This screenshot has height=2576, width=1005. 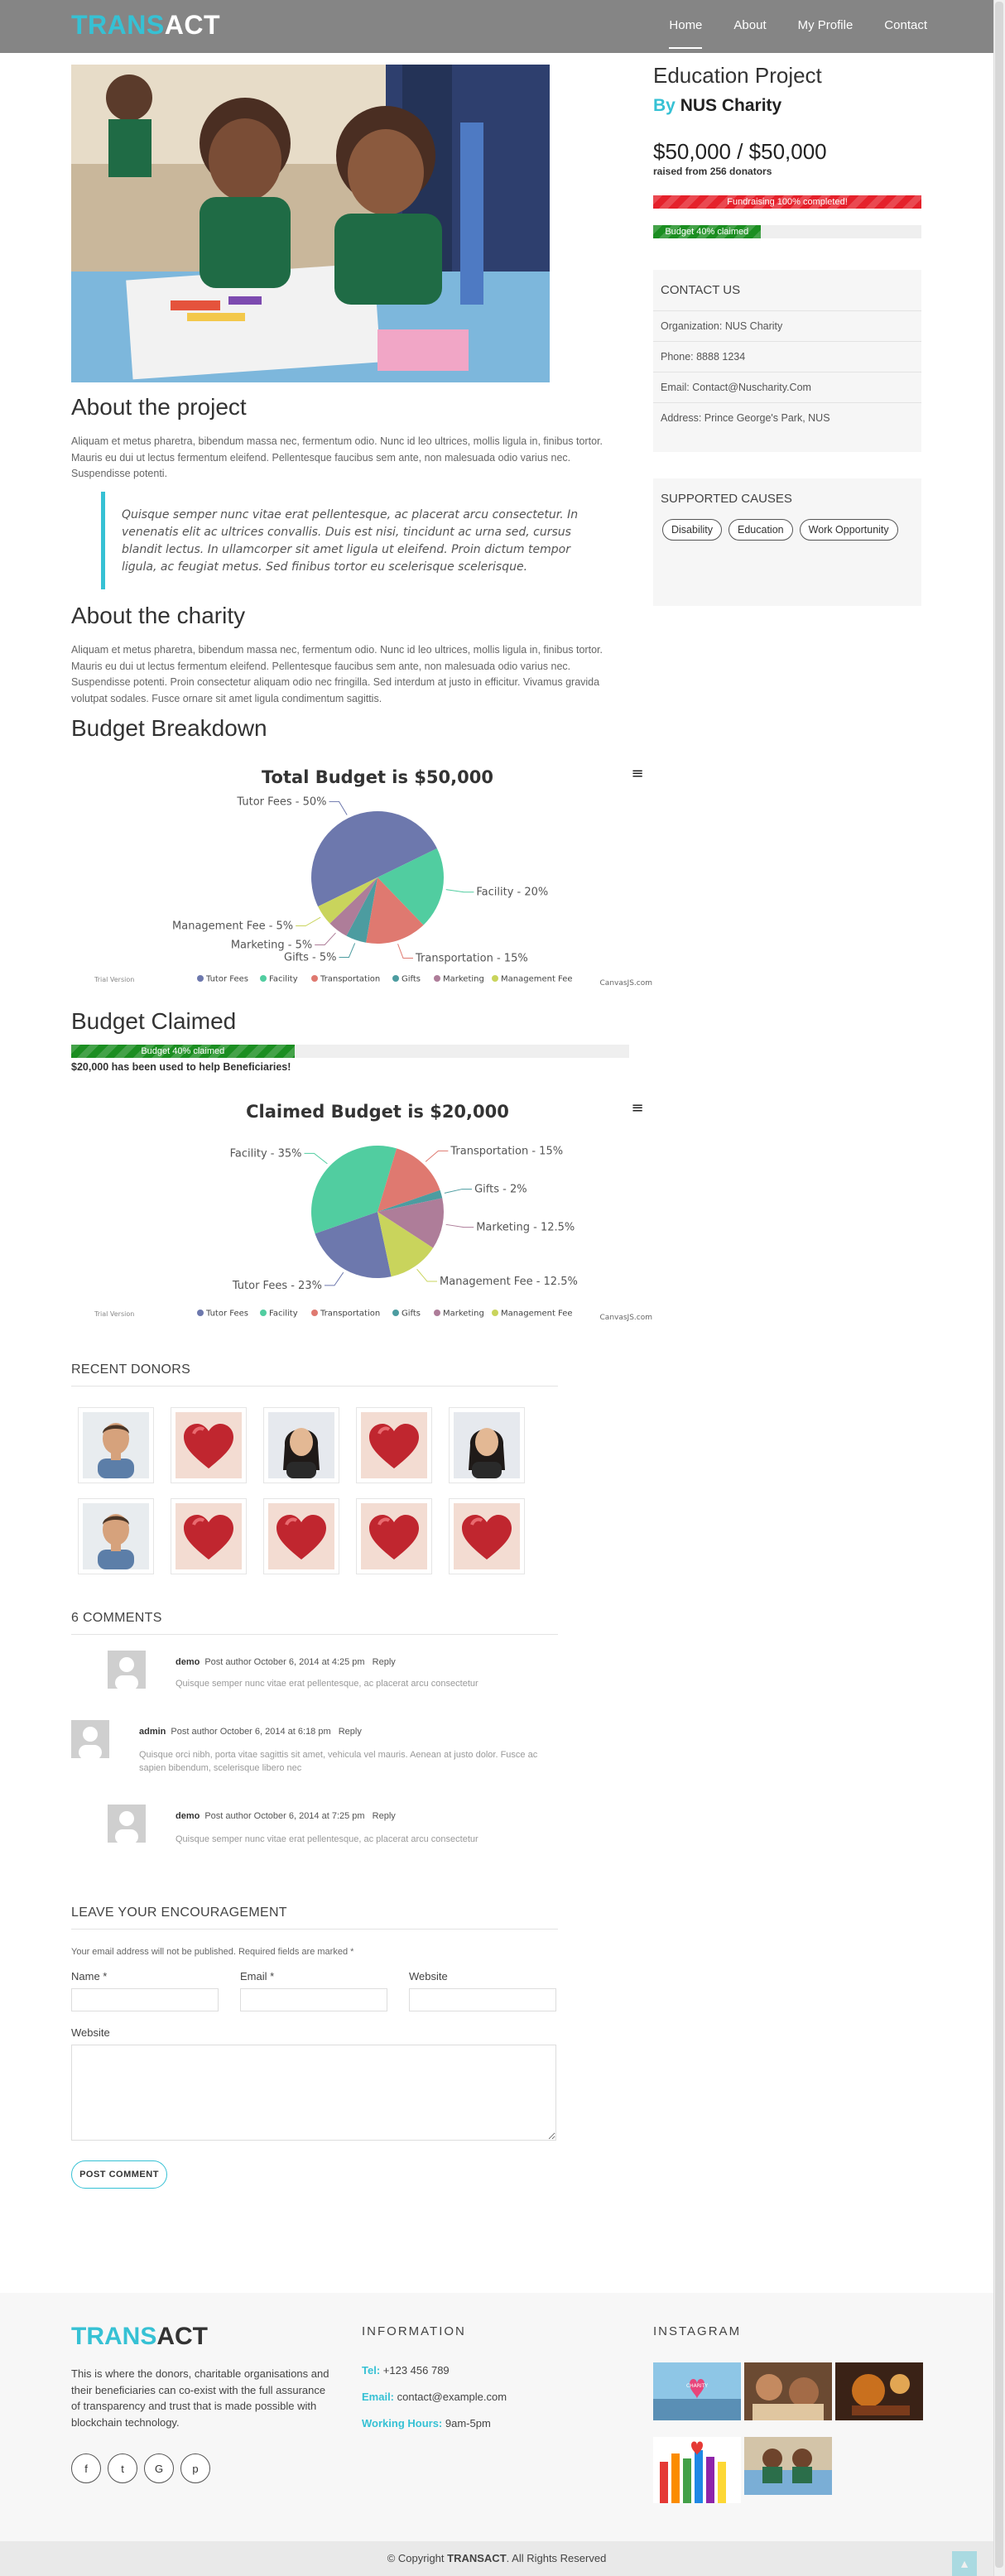 What do you see at coordinates (192, 25) in the screenshot?
I see `logo-part-b: ACT` at bounding box center [192, 25].